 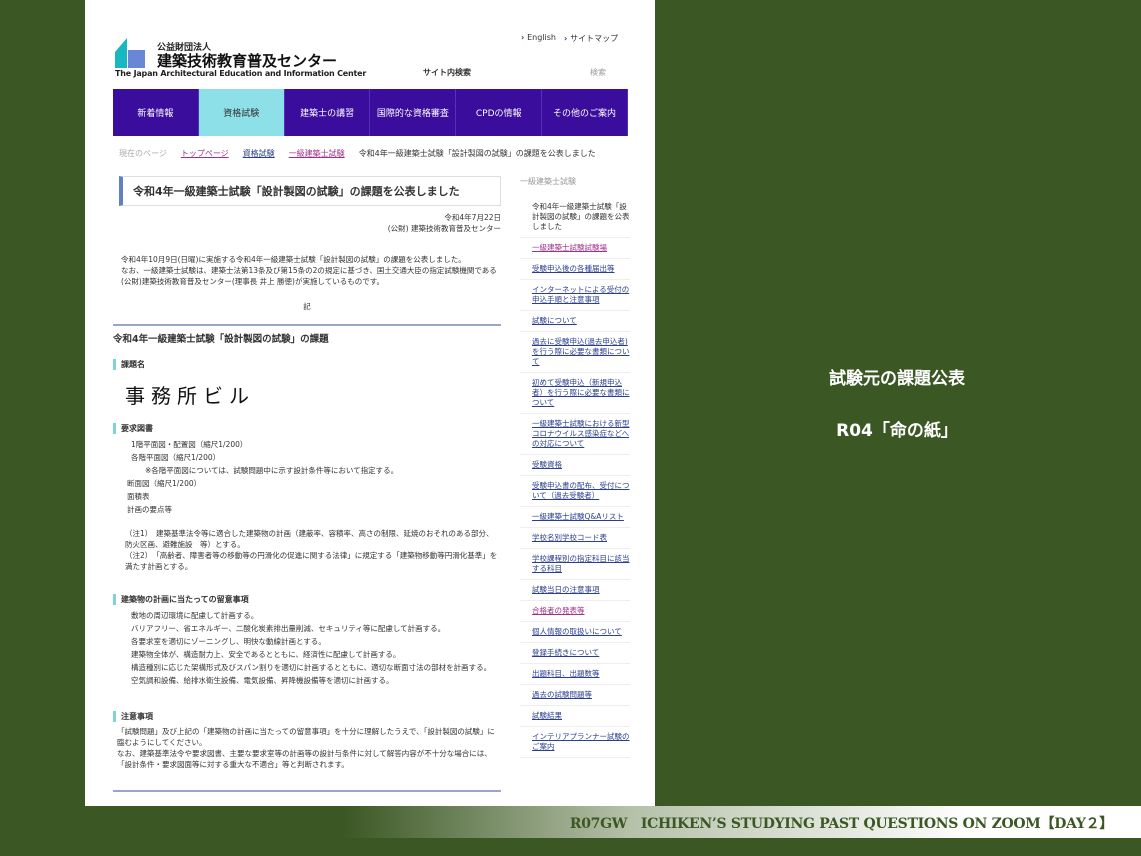 What do you see at coordinates (575, 248) in the screenshot?
I see `sidebar-link: 一級建築士試験試験場` at bounding box center [575, 248].